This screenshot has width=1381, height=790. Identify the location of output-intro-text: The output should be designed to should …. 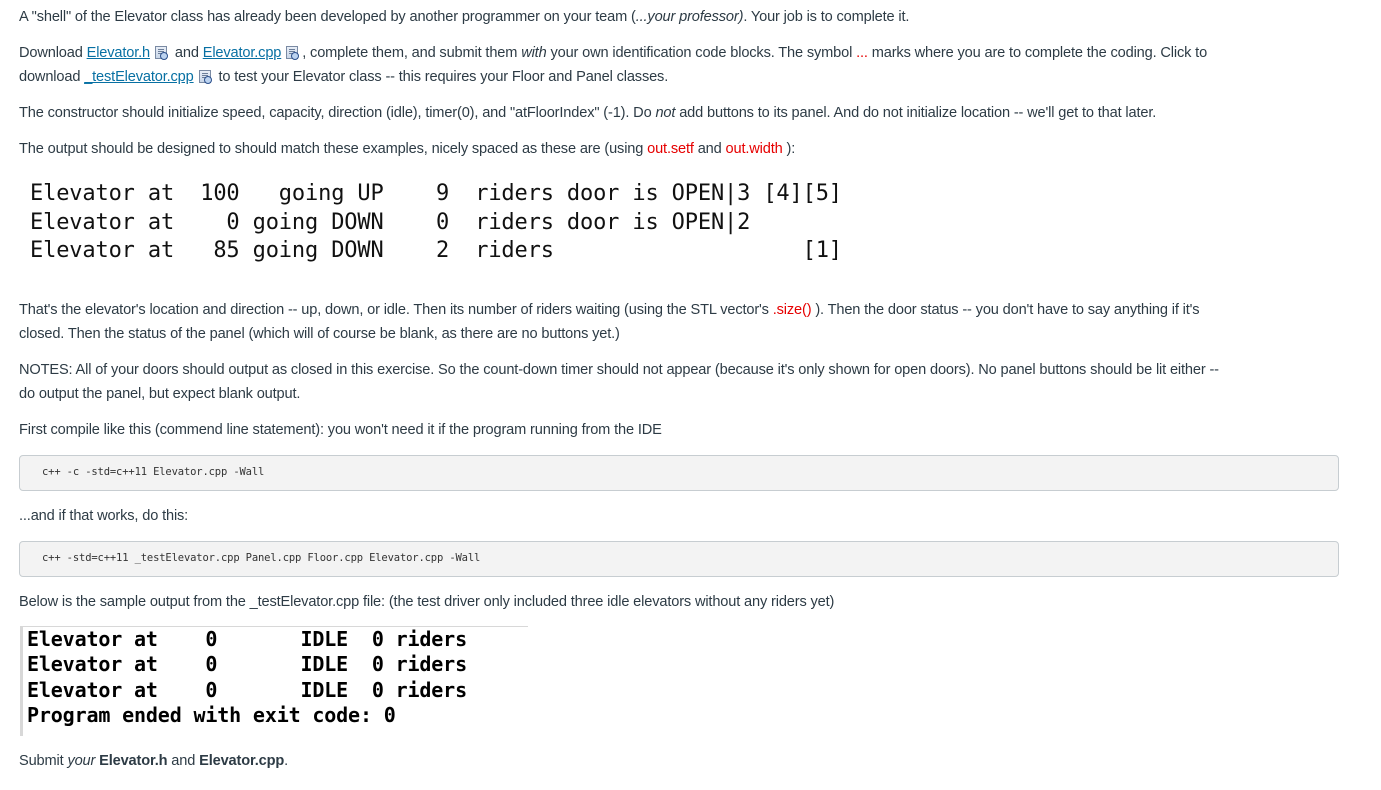
(333, 149).